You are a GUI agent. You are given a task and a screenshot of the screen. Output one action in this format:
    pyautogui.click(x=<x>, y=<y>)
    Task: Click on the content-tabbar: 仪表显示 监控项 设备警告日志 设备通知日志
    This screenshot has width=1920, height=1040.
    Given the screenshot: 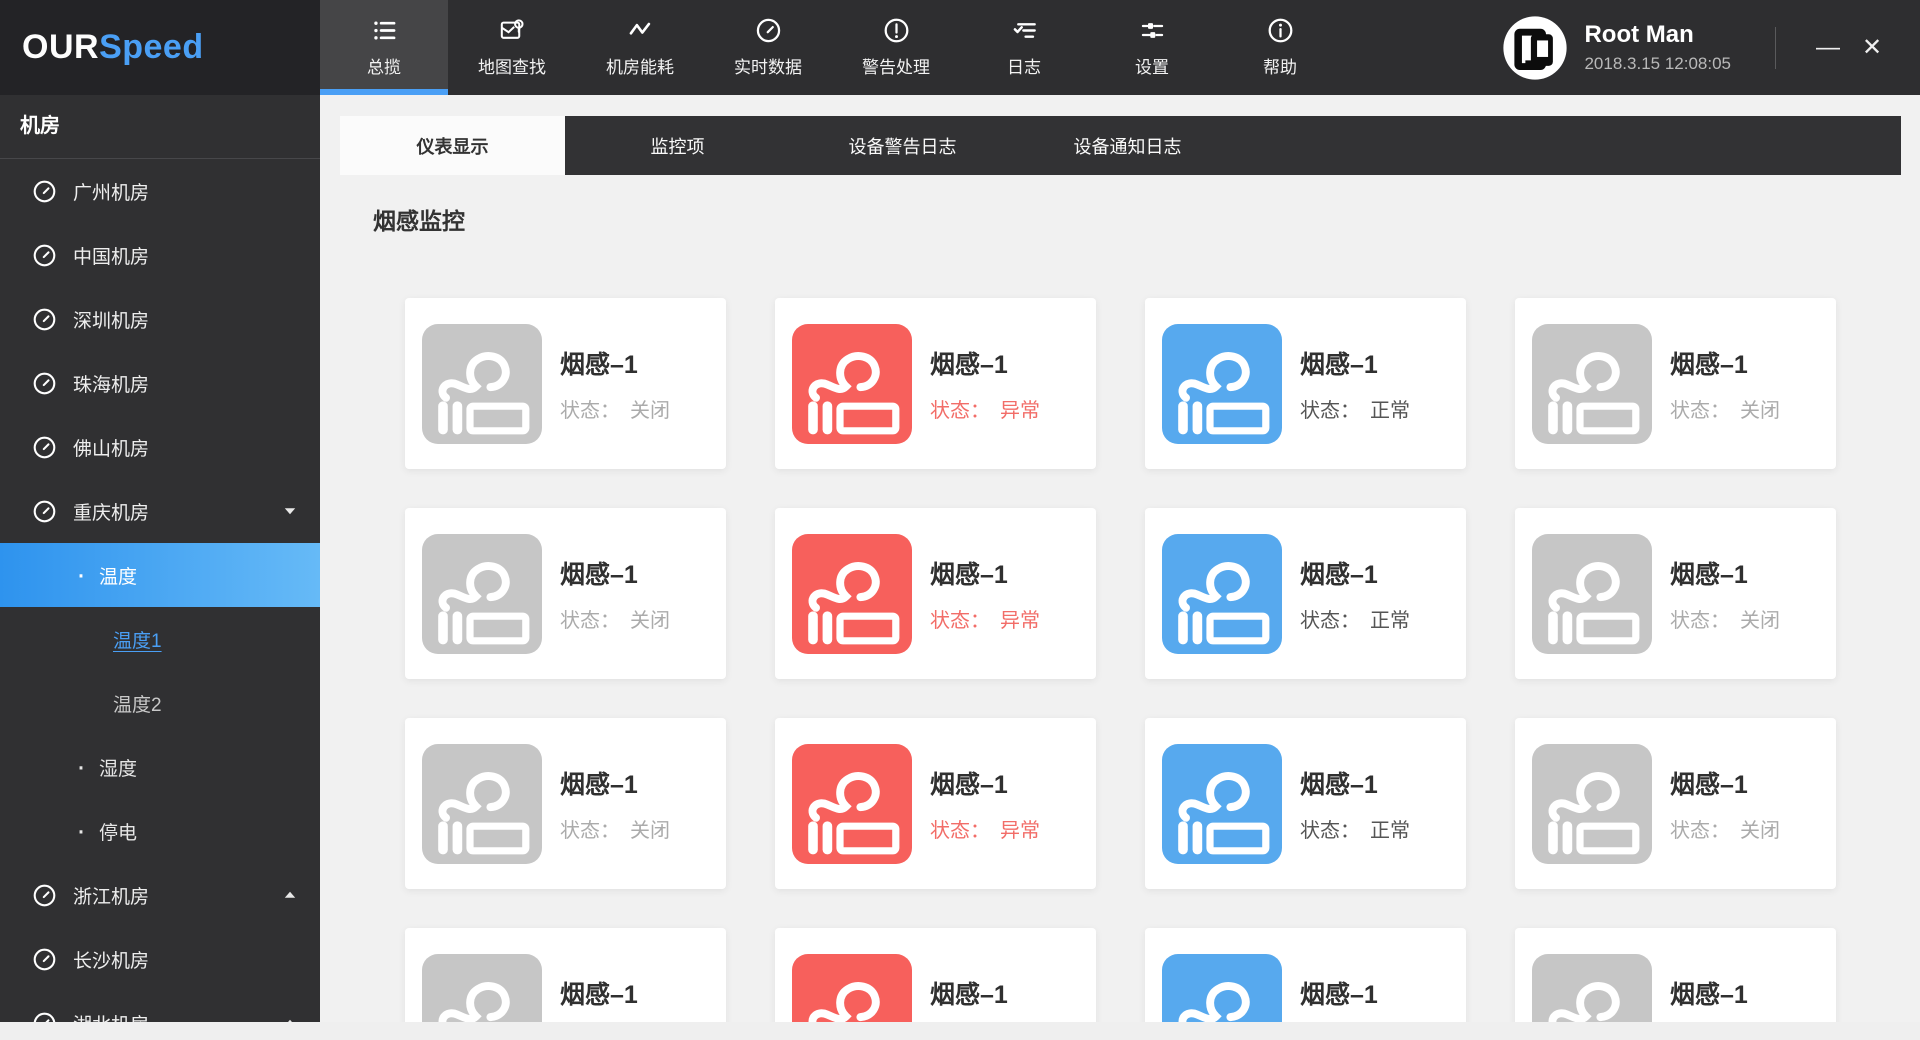 What is the action you would take?
    pyautogui.click(x=1120, y=145)
    